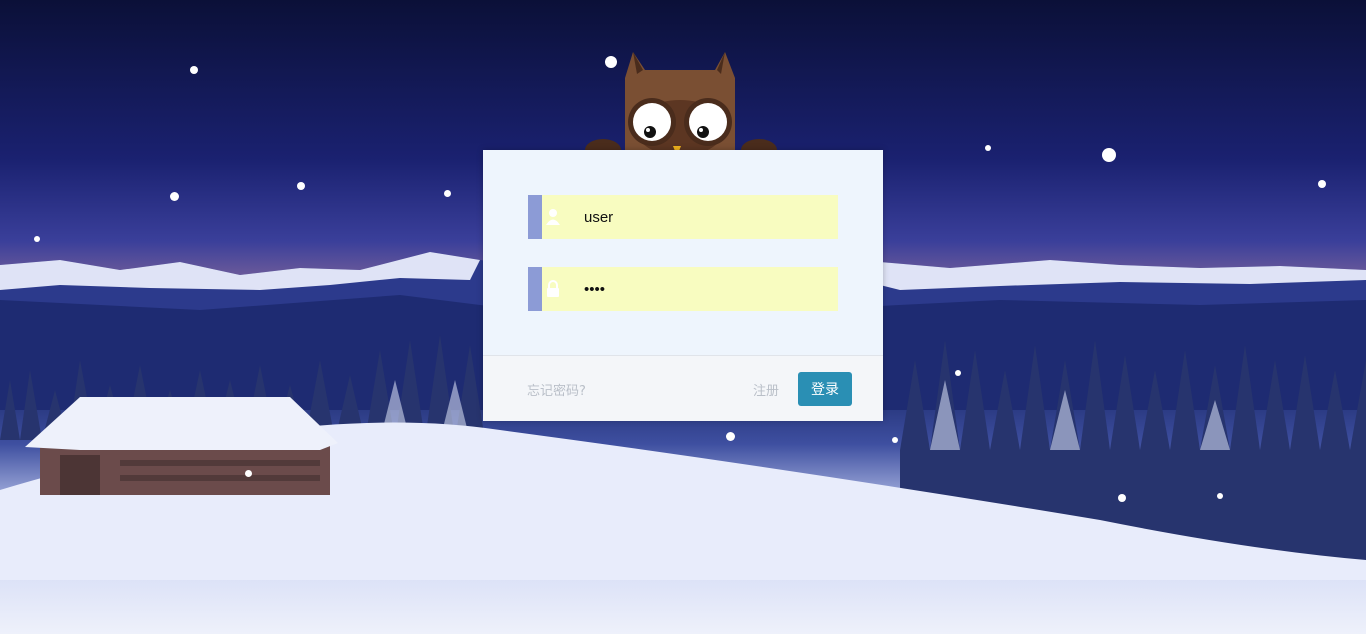 This screenshot has width=1366, height=634. I want to click on login-panel: 忘记密码? 注册 登录, so click(683, 285).